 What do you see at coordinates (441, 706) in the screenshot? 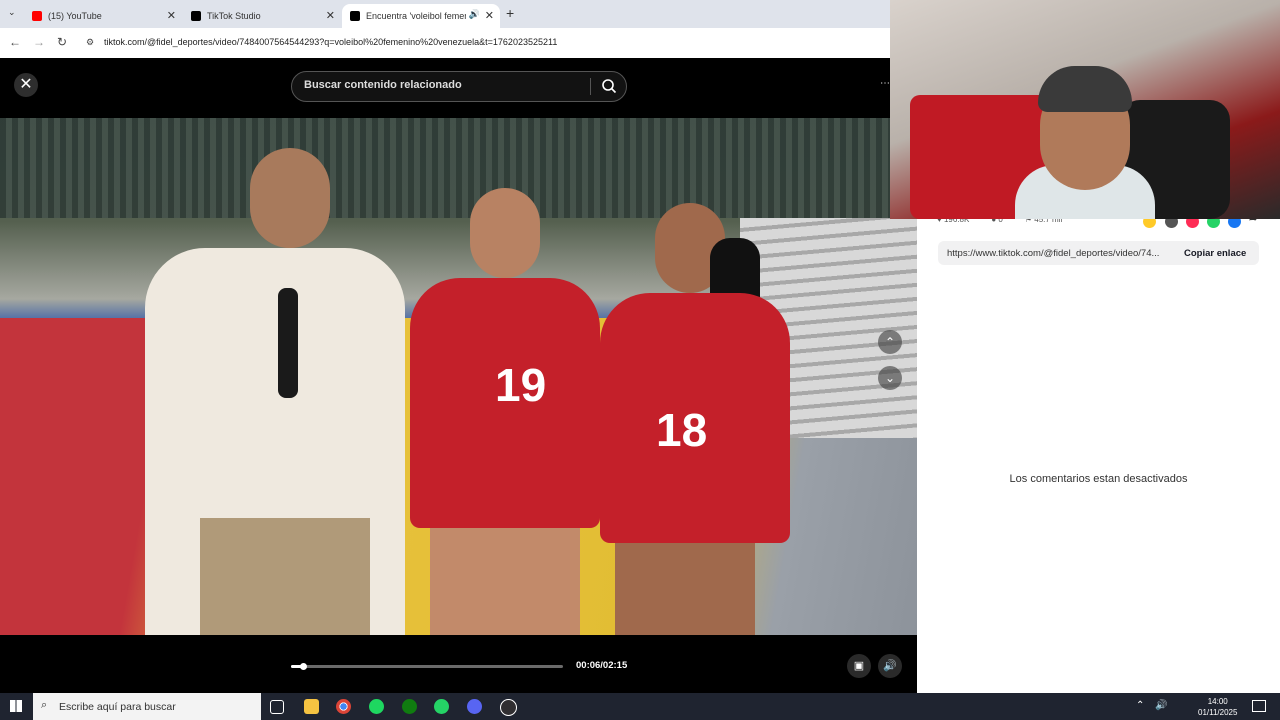
I see `whatsapp-icon` at bounding box center [441, 706].